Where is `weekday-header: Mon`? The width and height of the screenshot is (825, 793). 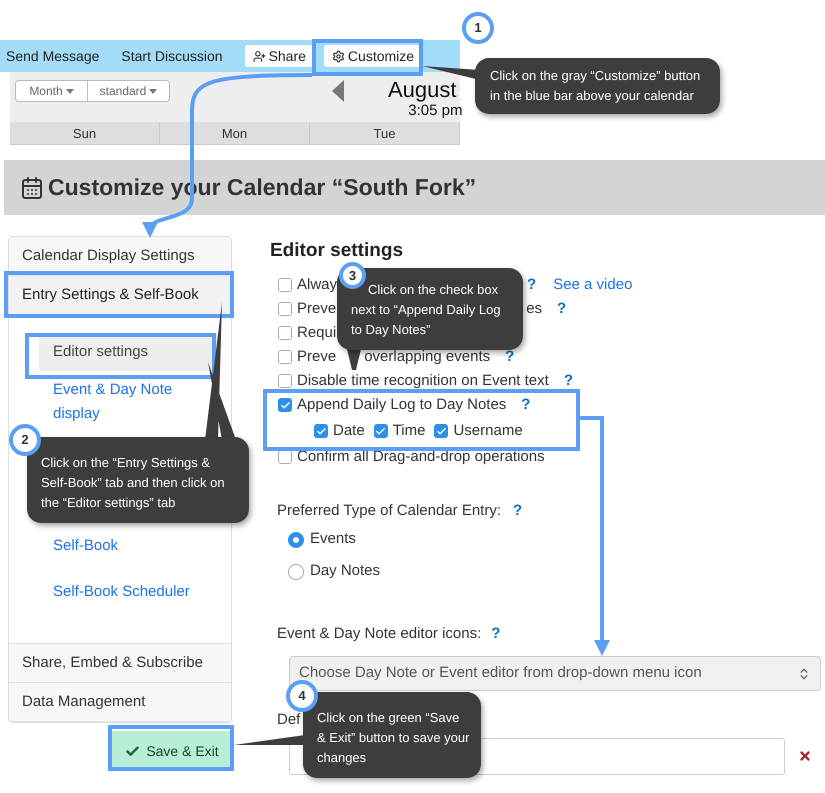
weekday-header: Mon is located at coordinates (235, 133).